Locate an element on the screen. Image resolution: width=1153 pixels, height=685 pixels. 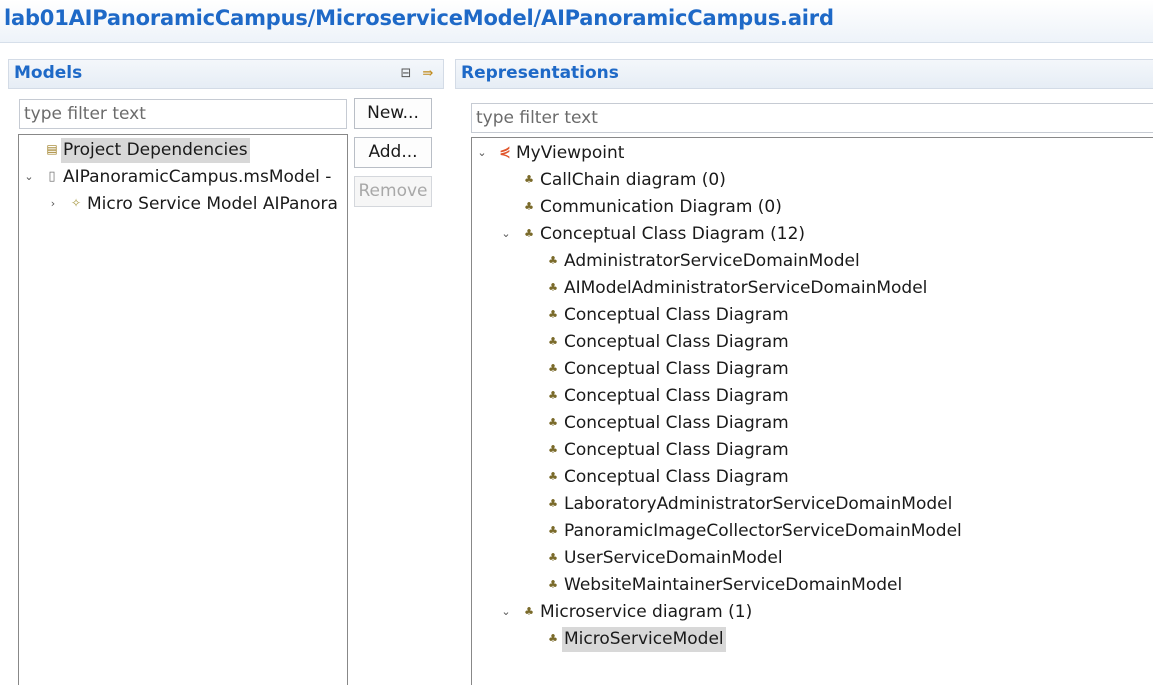
tree-item-project-dependencies: ▤ Project Dependencies is located at coordinates (146, 150).